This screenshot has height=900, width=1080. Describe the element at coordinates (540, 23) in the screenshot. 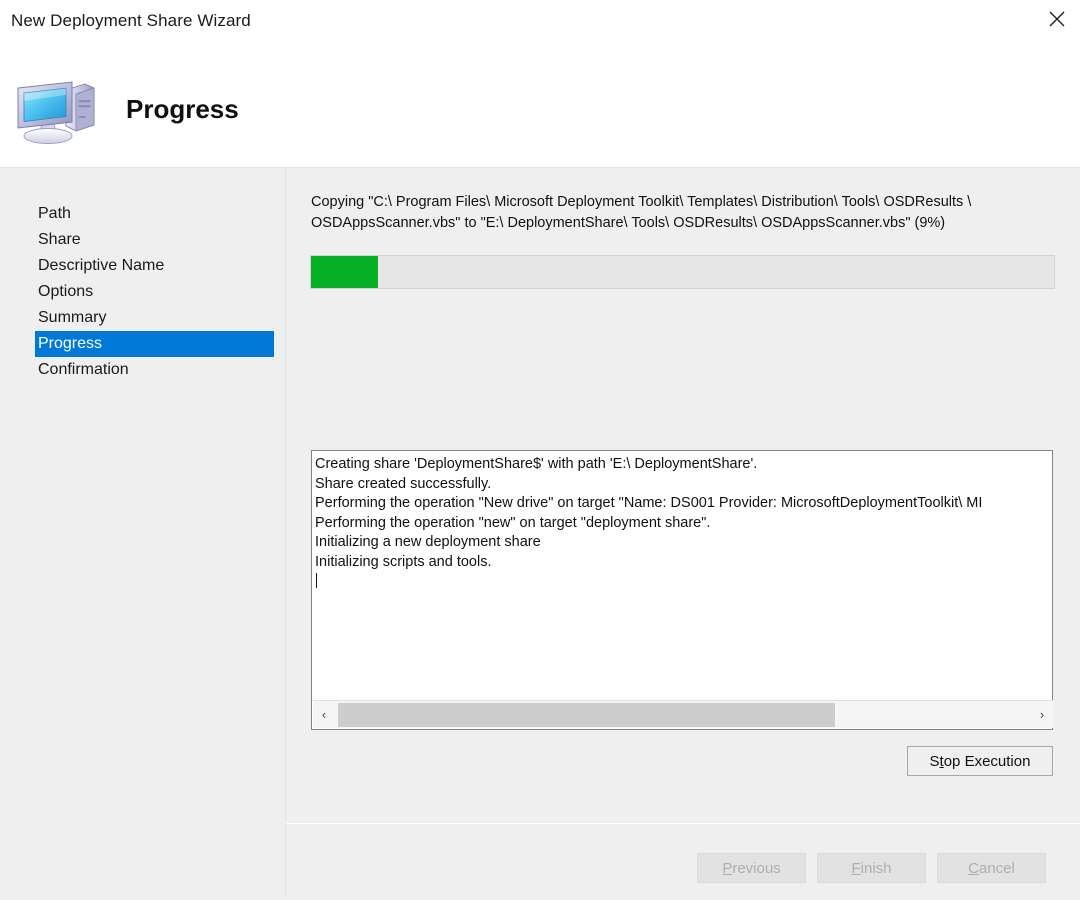

I see `title-bar: New Deployment Share Wizard` at that location.